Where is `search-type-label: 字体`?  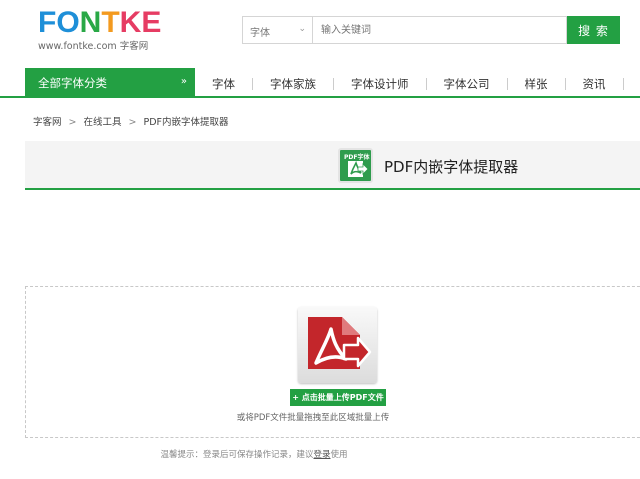 search-type-label: 字体 is located at coordinates (260, 33).